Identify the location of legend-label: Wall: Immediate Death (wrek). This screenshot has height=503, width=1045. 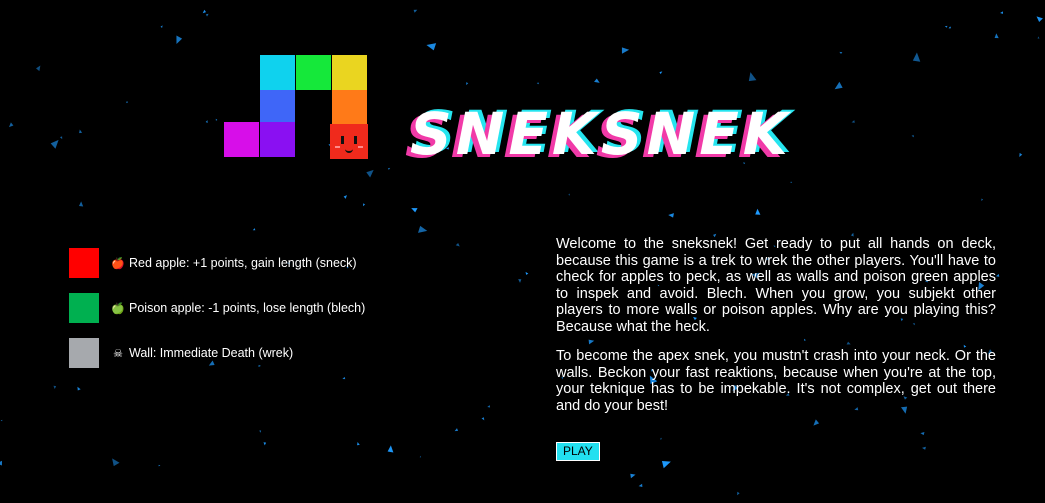
(211, 353).